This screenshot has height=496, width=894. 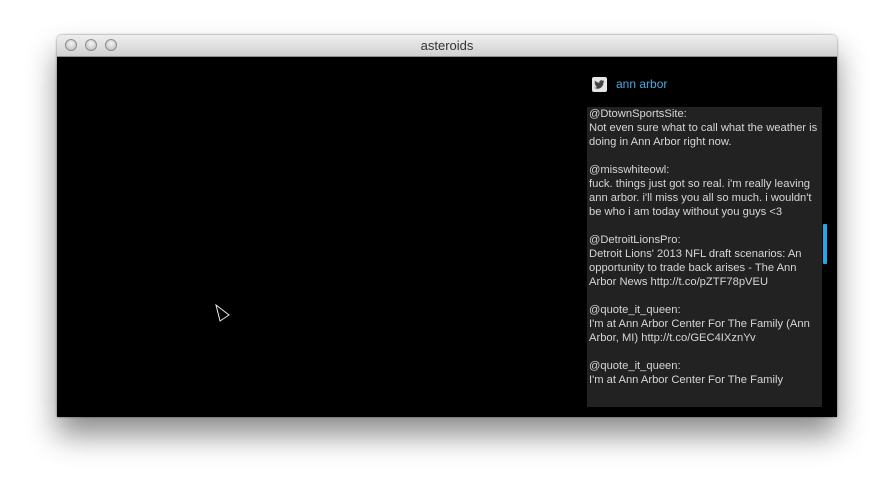 What do you see at coordinates (686, 380) in the screenshot?
I see `tweet-text: I'm at Ann Arbor Center For The Family` at bounding box center [686, 380].